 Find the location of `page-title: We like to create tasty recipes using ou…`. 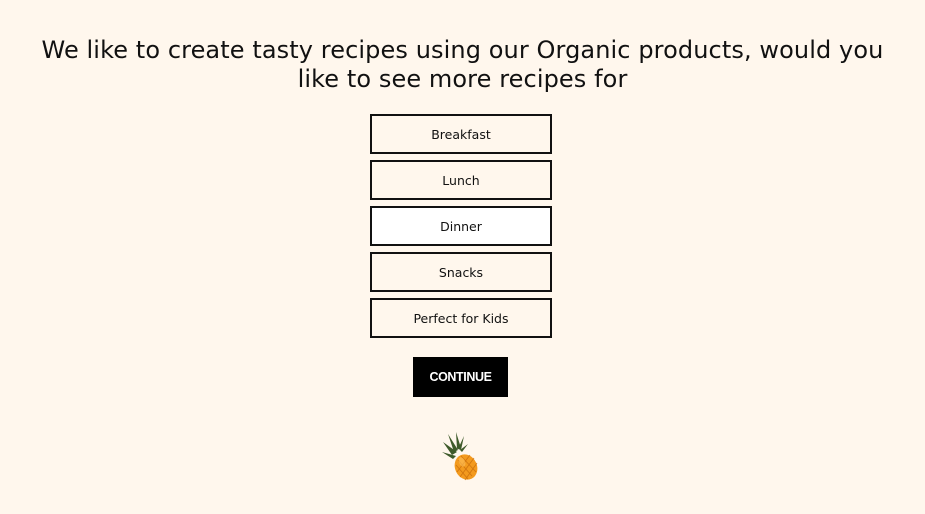

page-title: We like to create tasty recipes using ou… is located at coordinates (462, 64).